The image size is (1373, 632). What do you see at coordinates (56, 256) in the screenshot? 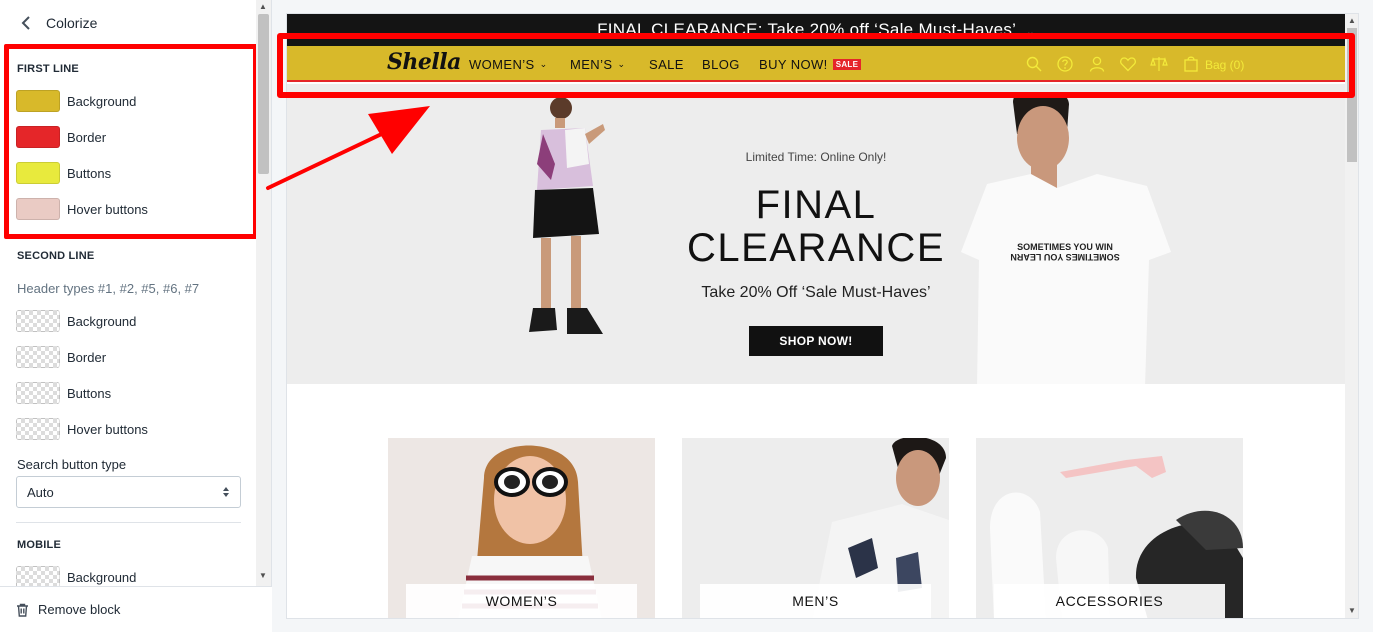
I see `second-line-heading: SECOND LINE` at bounding box center [56, 256].